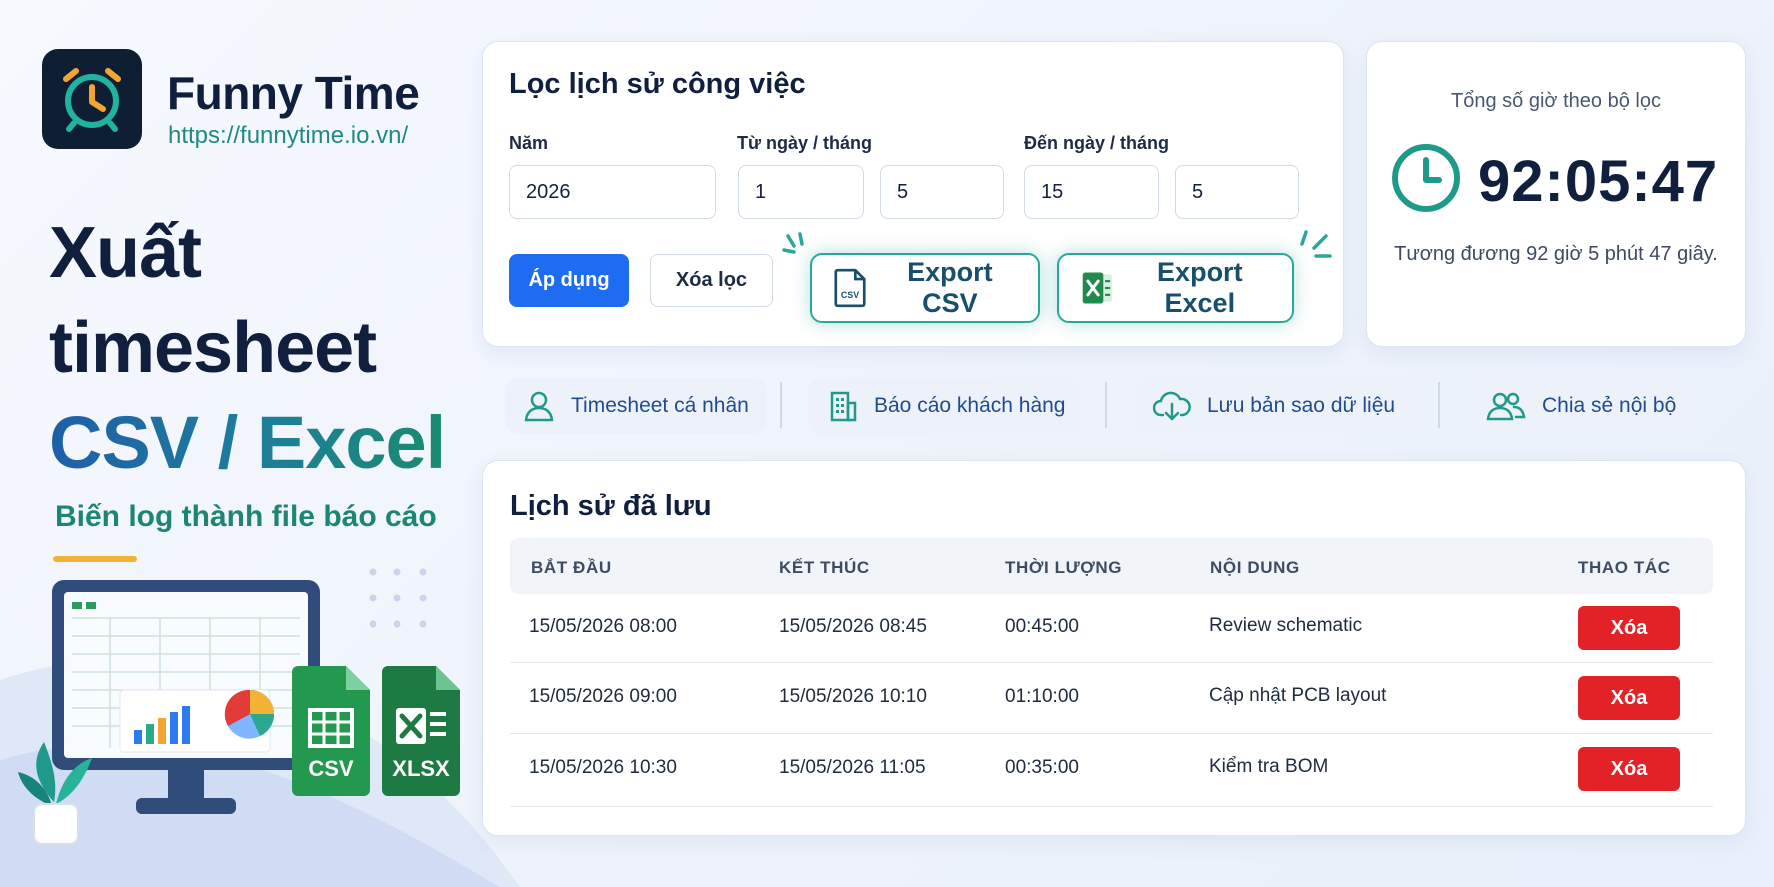  What do you see at coordinates (1064, 567) in the screenshot?
I see `column-header-duration: THỜI LƯỢNG` at bounding box center [1064, 567].